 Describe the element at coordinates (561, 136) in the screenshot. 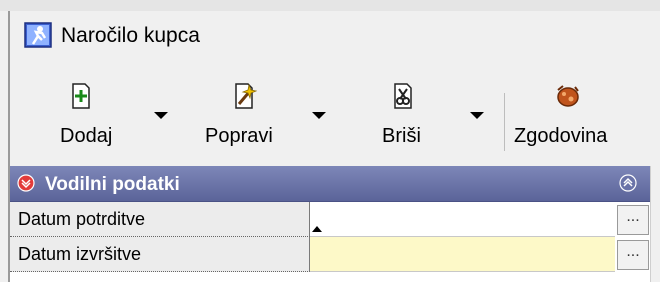

I see `history-button-label: Zgodovina` at that location.